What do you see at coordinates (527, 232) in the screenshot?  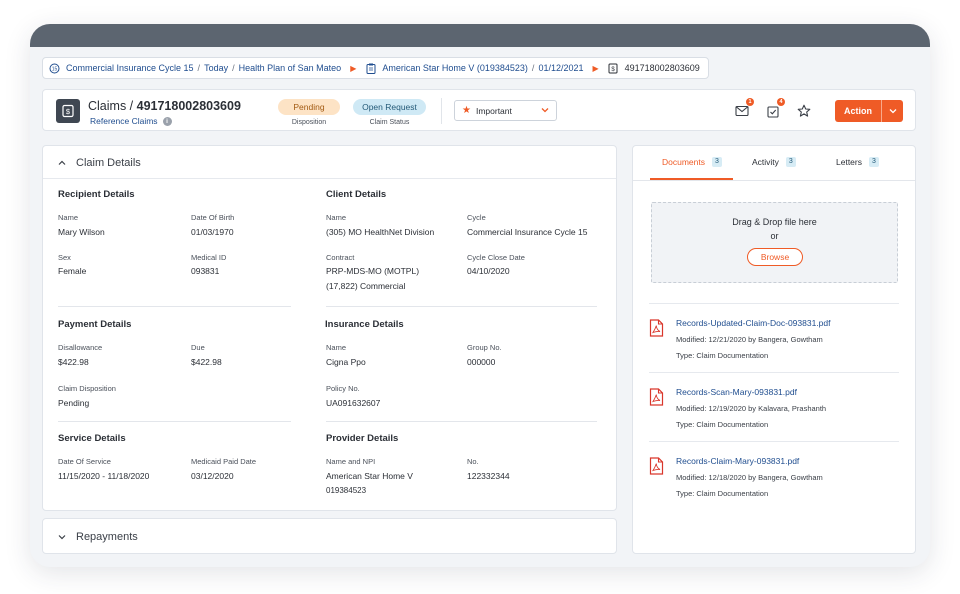 I see `cycle-value: Commercial Insurance Cycle 15` at bounding box center [527, 232].